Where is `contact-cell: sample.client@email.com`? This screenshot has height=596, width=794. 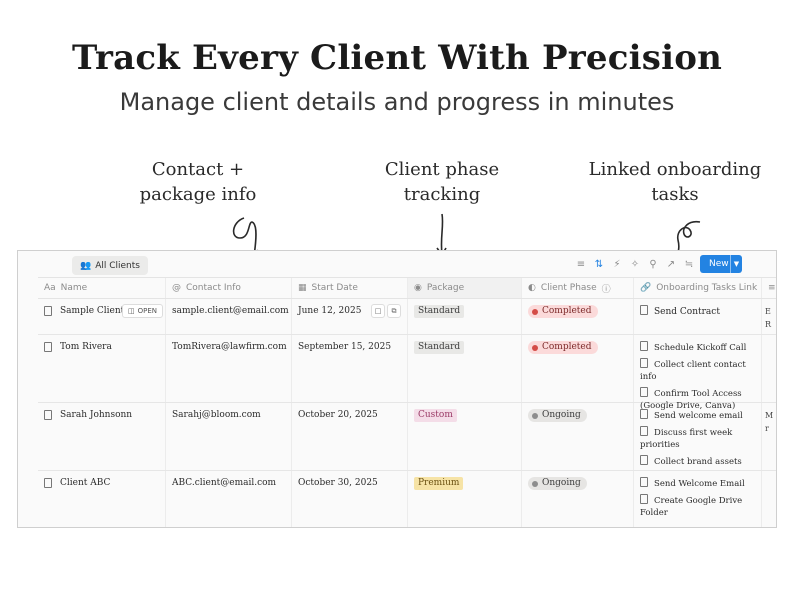 contact-cell: sample.client@email.com is located at coordinates (229, 316).